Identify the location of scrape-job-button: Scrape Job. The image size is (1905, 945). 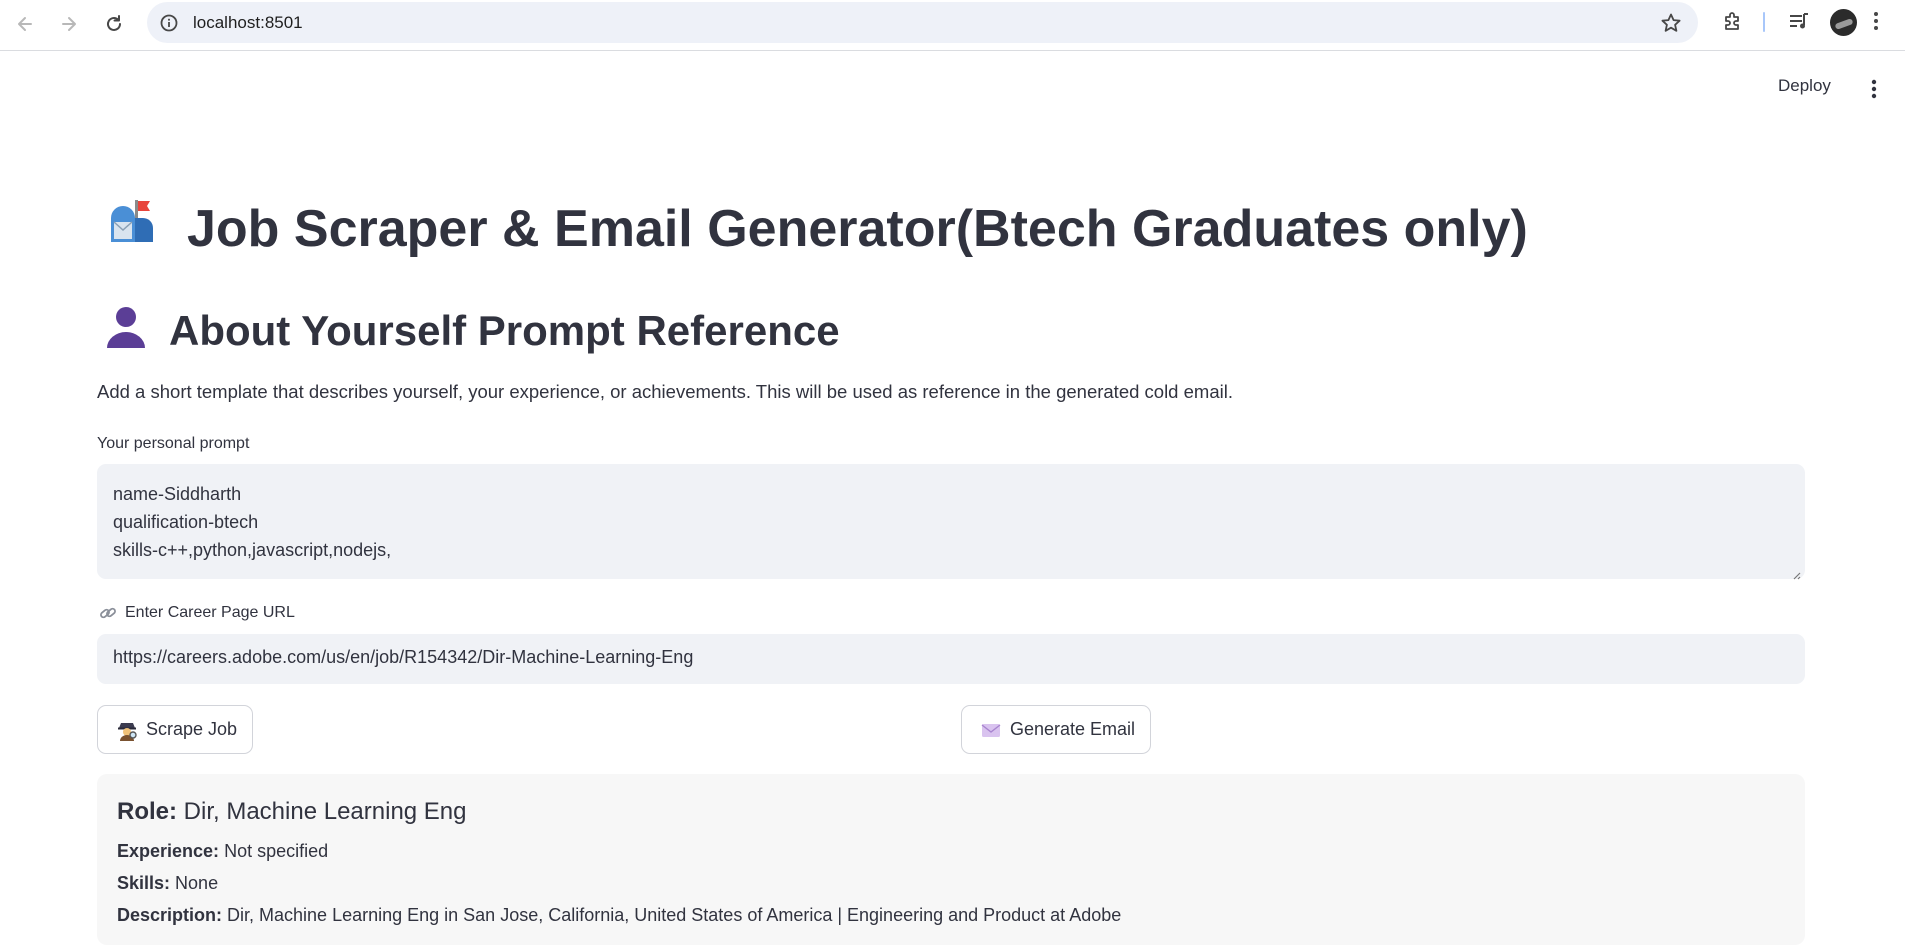
(175, 729).